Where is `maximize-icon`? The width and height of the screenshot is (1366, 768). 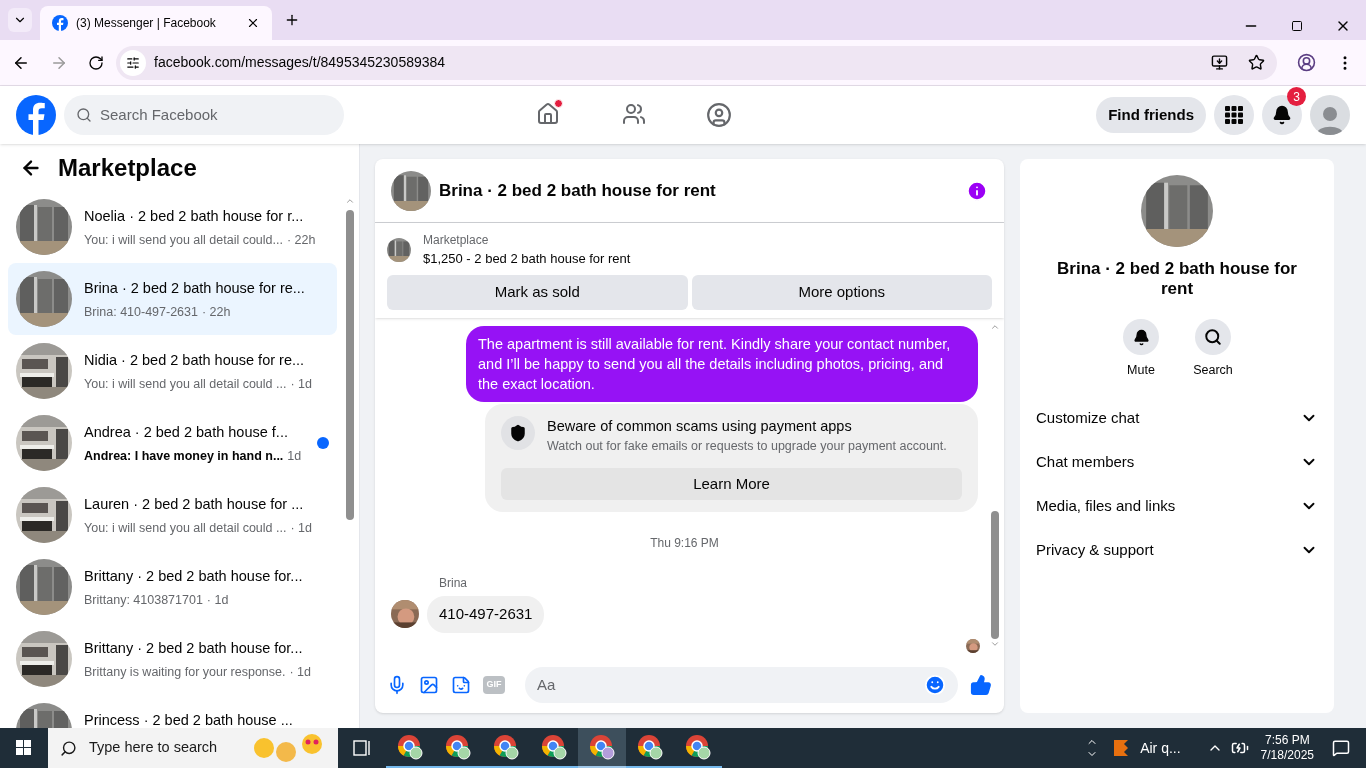
maximize-icon is located at coordinates (1297, 26).